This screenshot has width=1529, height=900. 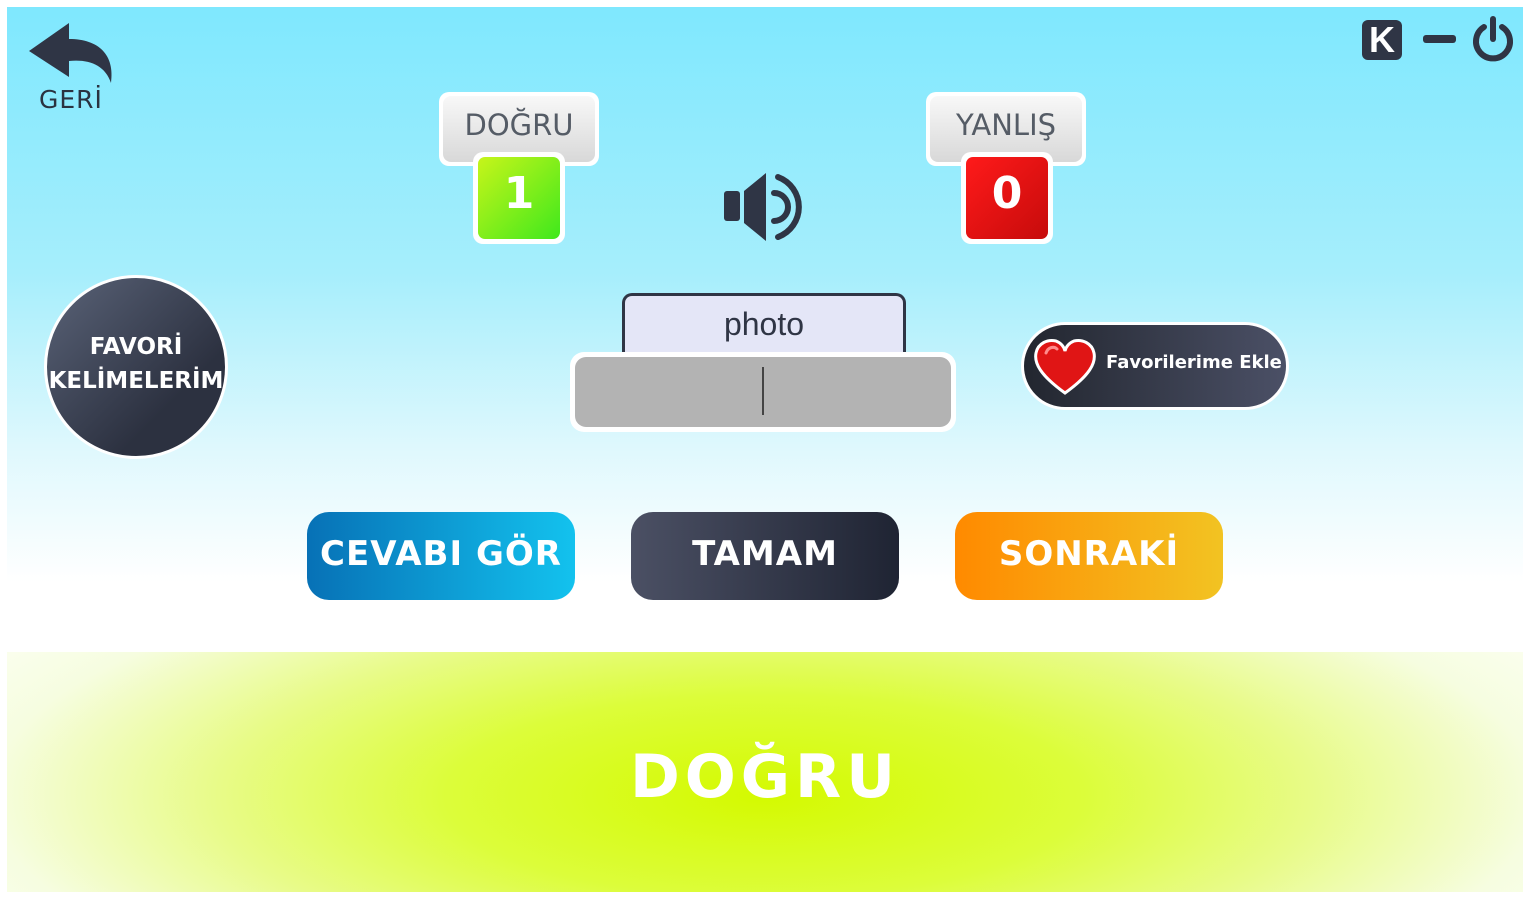 I want to click on minimize-icon, so click(x=1439, y=39).